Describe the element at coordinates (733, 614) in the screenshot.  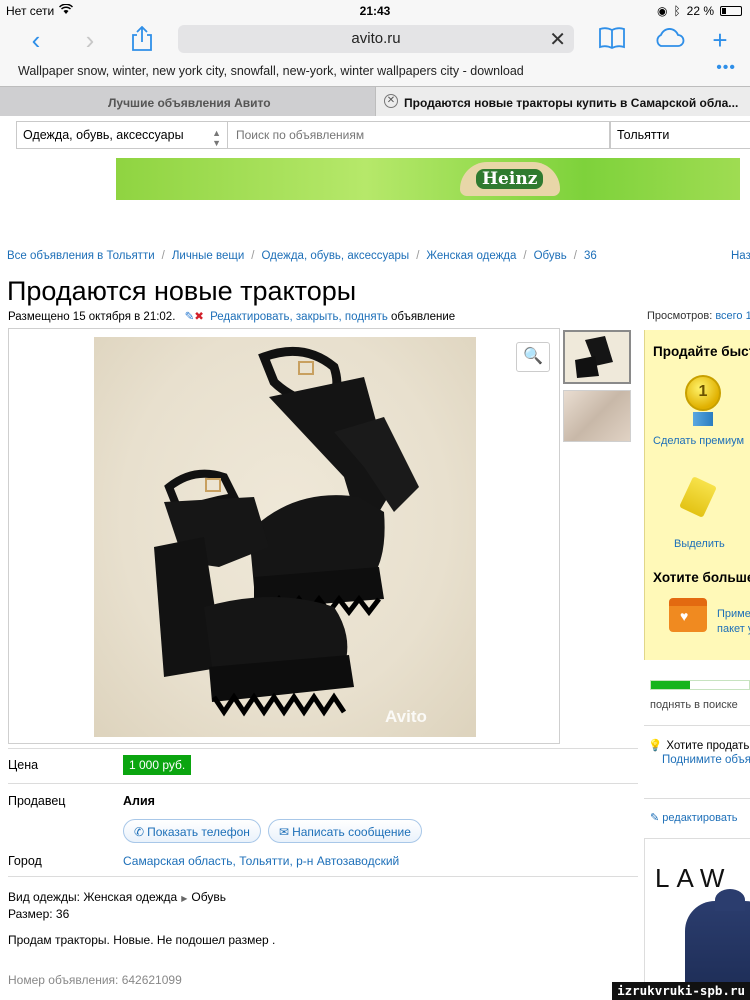
I see `package-line-1: Приме` at that location.